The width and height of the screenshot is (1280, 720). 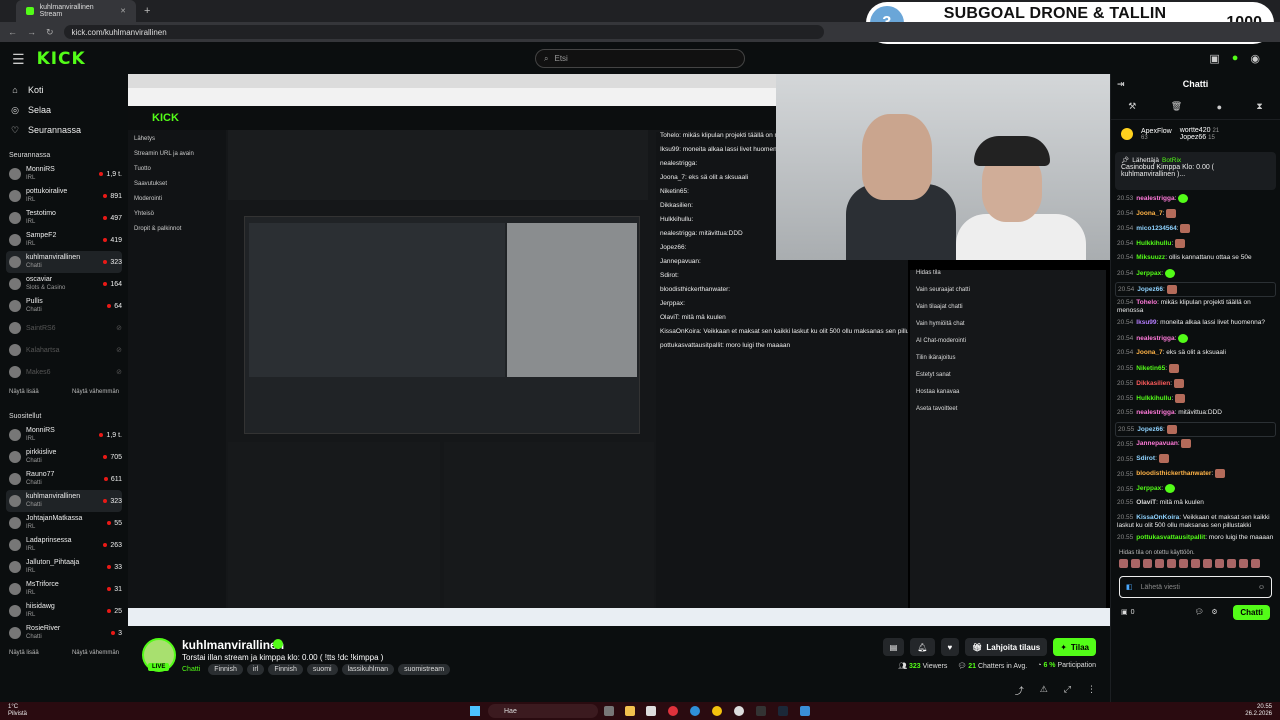 What do you see at coordinates (1195, 489) in the screenshot?
I see `chat-message: 20.55 Jerppax:` at bounding box center [1195, 489].